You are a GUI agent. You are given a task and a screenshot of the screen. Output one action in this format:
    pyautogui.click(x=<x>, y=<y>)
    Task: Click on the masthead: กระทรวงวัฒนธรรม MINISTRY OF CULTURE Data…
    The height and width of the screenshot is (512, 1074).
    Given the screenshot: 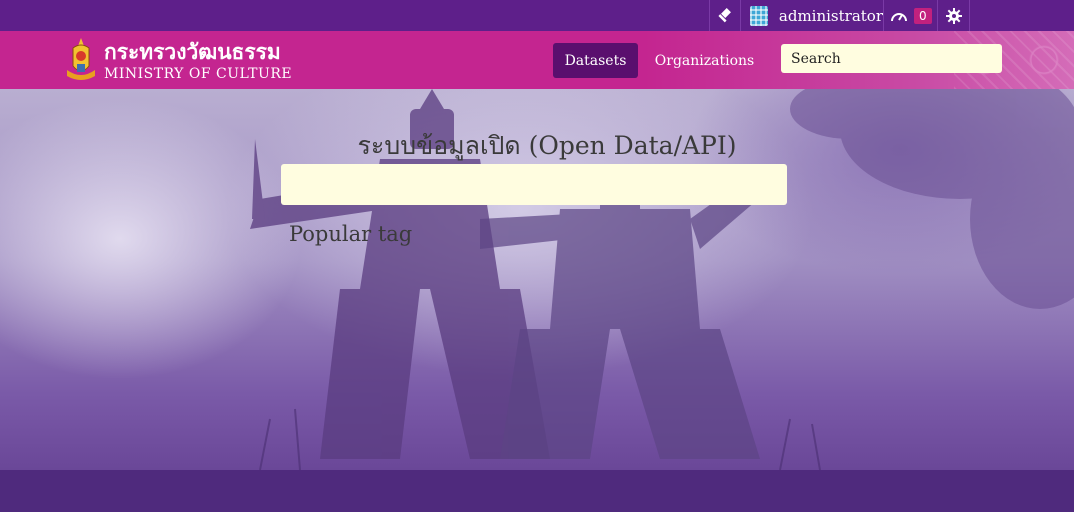 What is the action you would take?
    pyautogui.click(x=537, y=60)
    